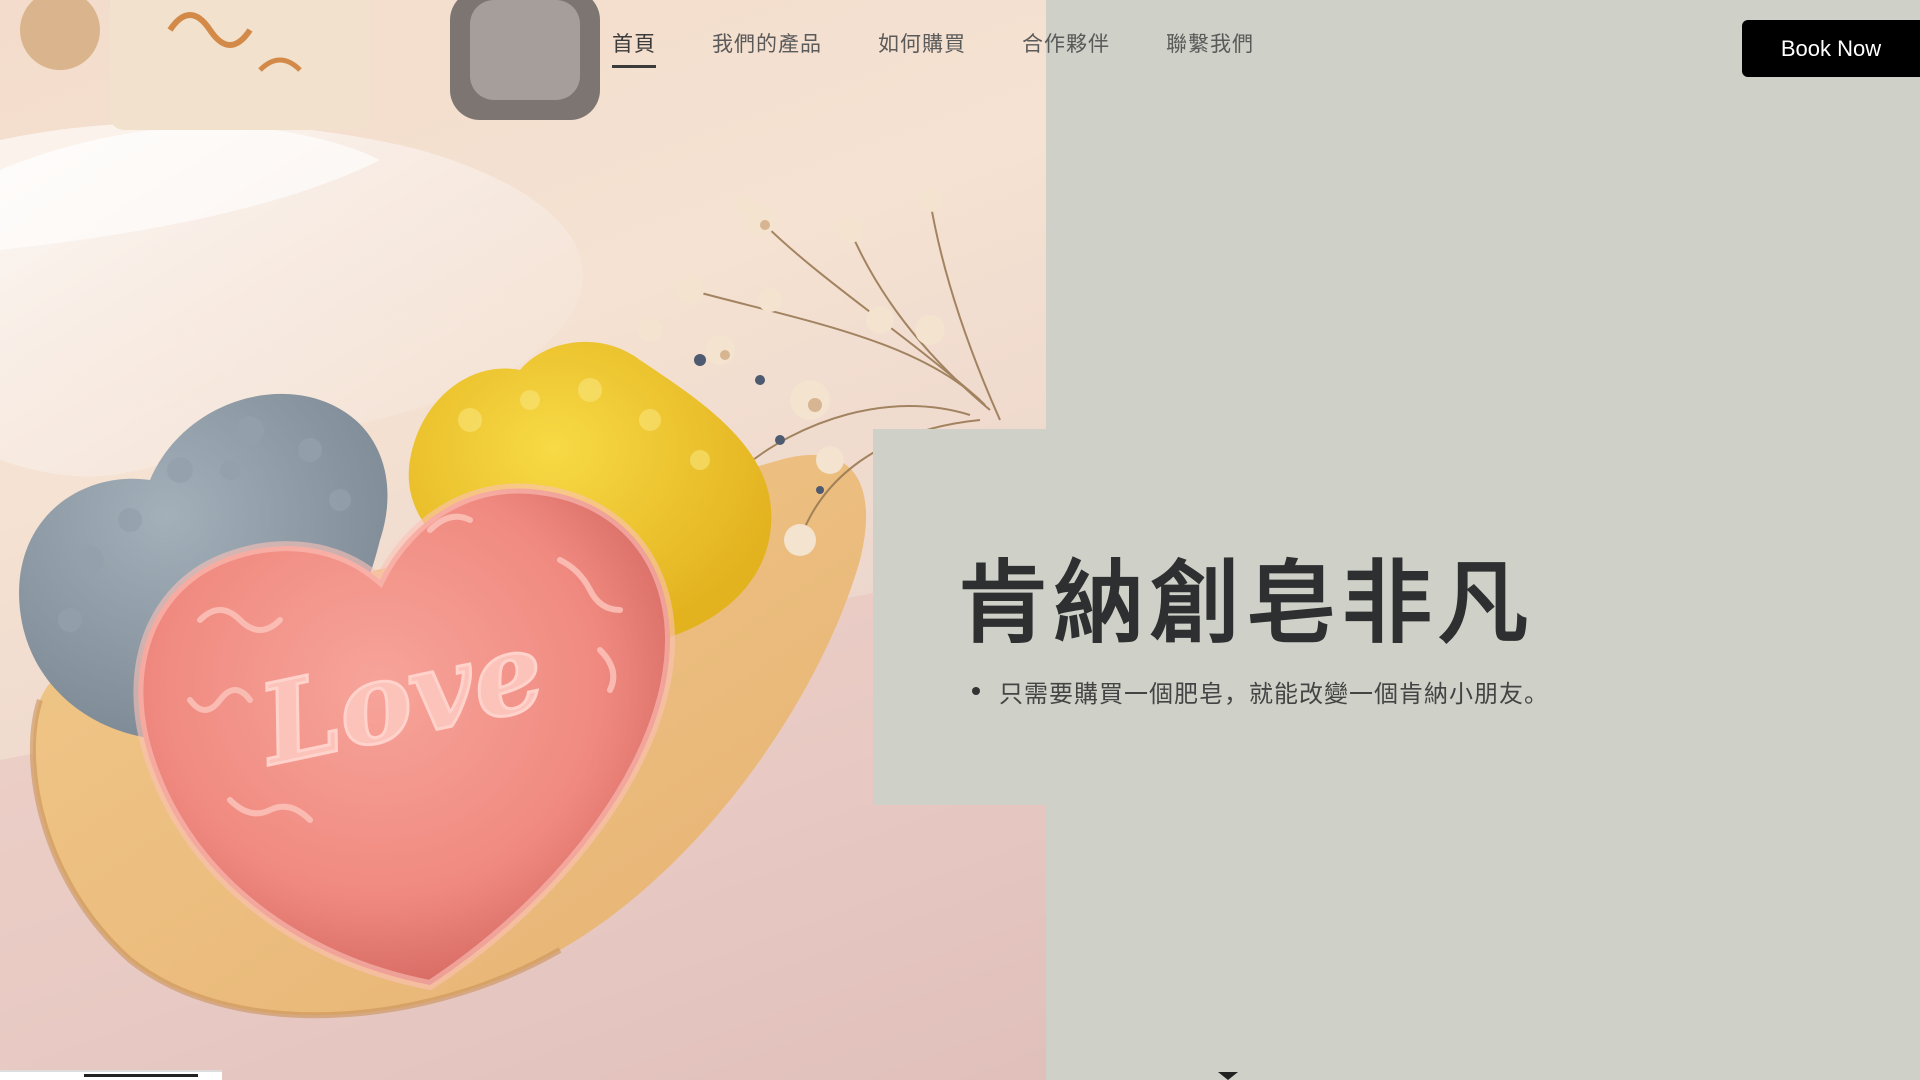 Image resolution: width=1920 pixels, height=1080 pixels. Describe the element at coordinates (1066, 48) in the screenshot. I see `nav-item-partners: 合作夥伴` at that location.